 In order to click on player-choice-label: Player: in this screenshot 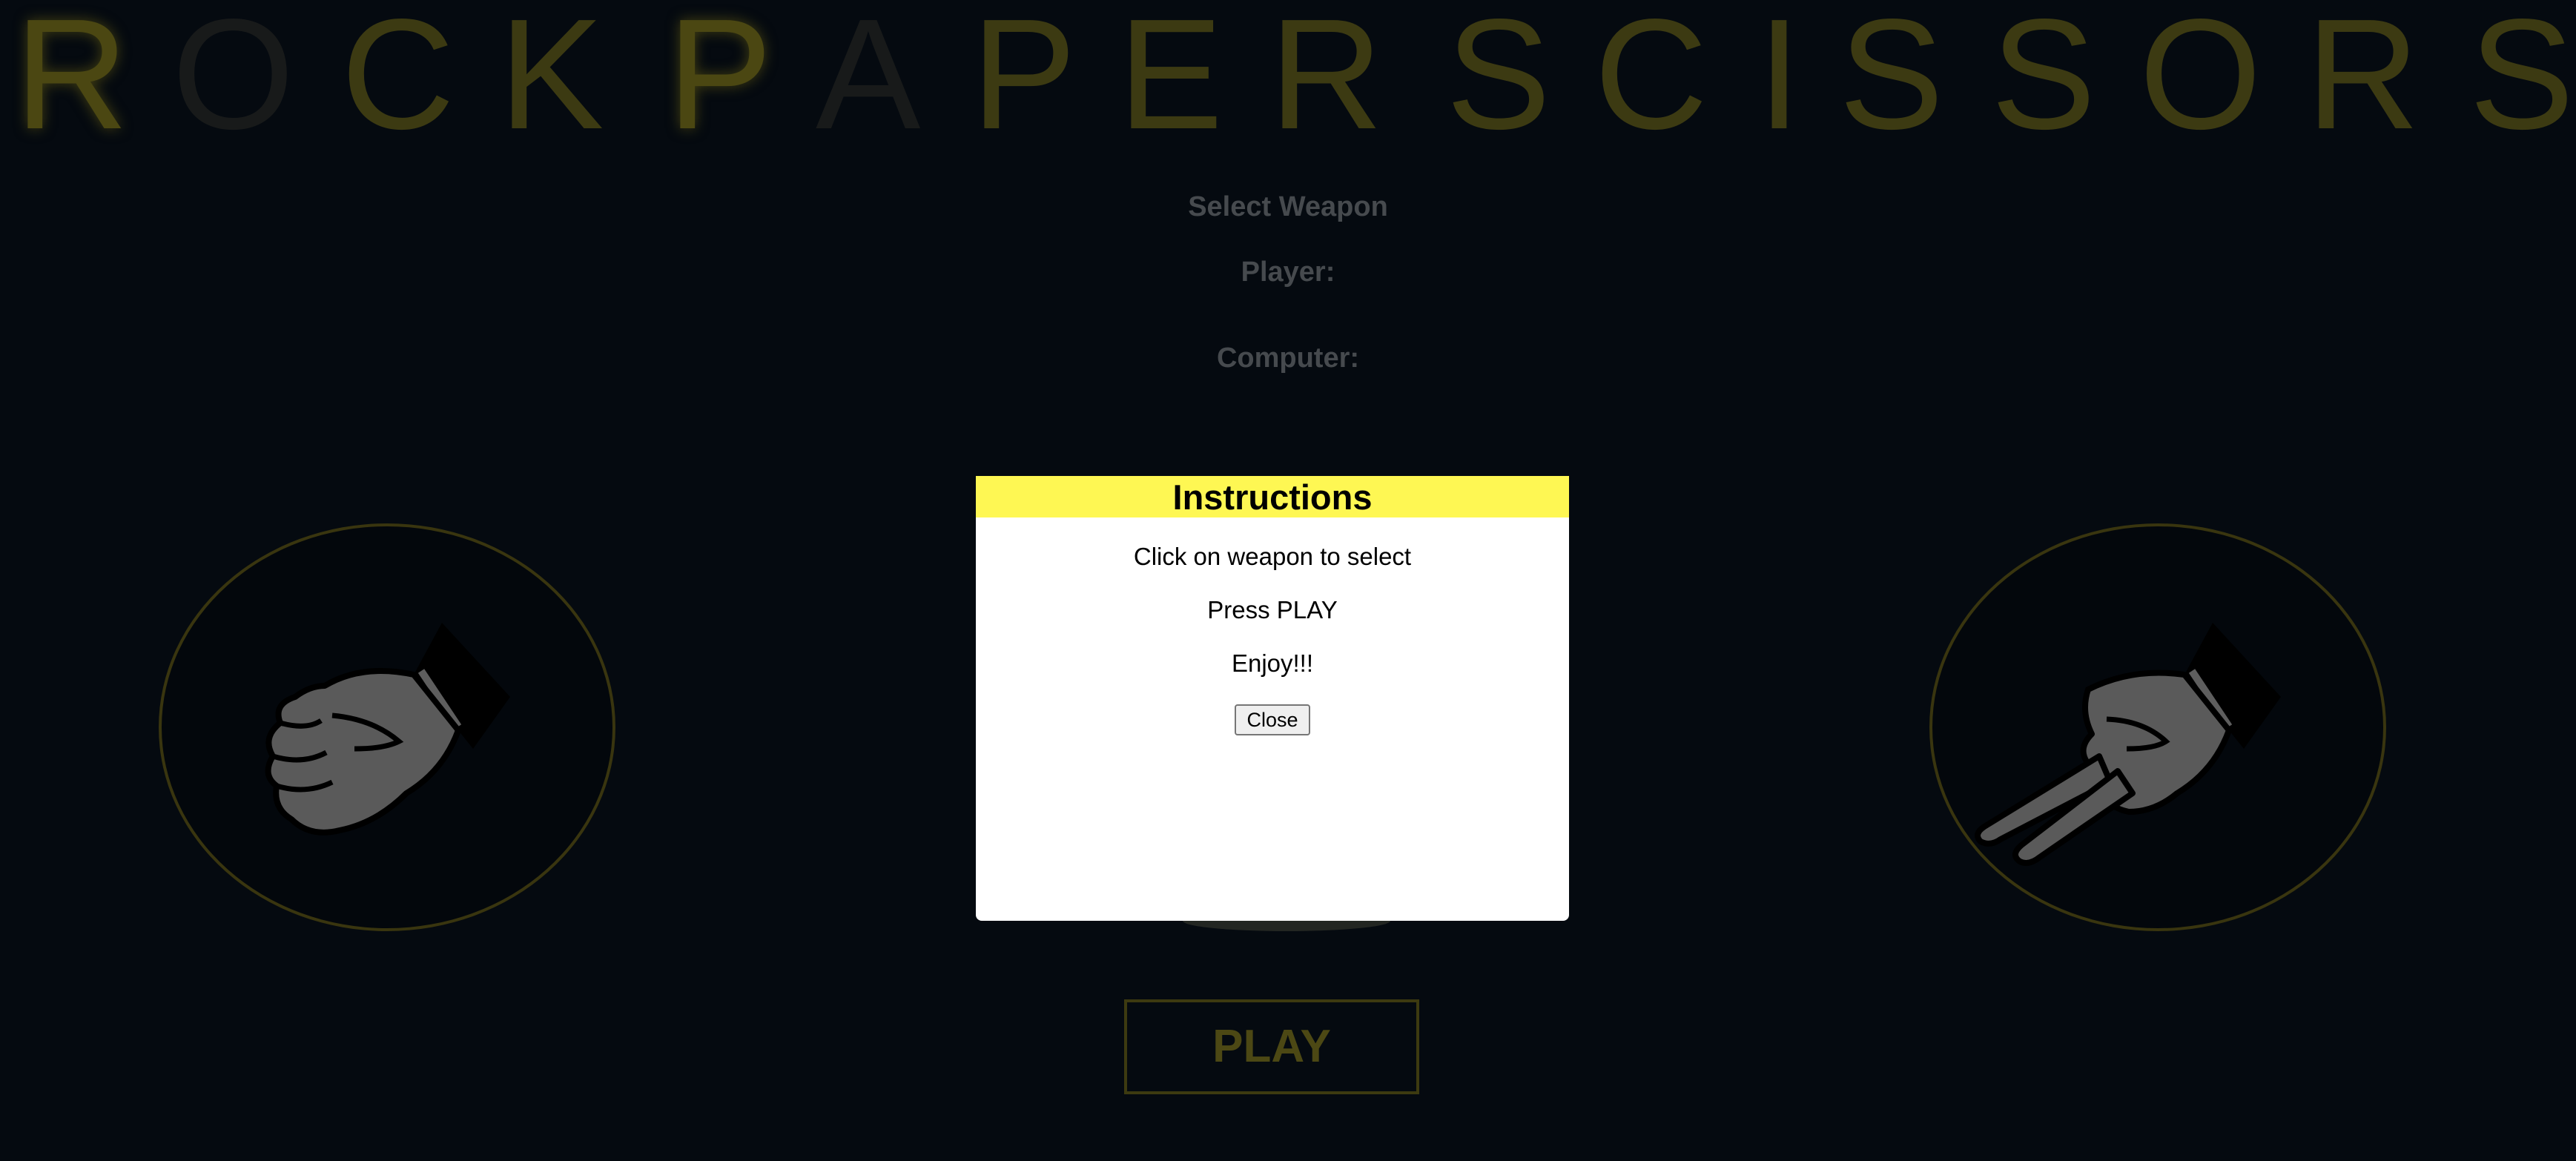, I will do `click(1288, 272)`.